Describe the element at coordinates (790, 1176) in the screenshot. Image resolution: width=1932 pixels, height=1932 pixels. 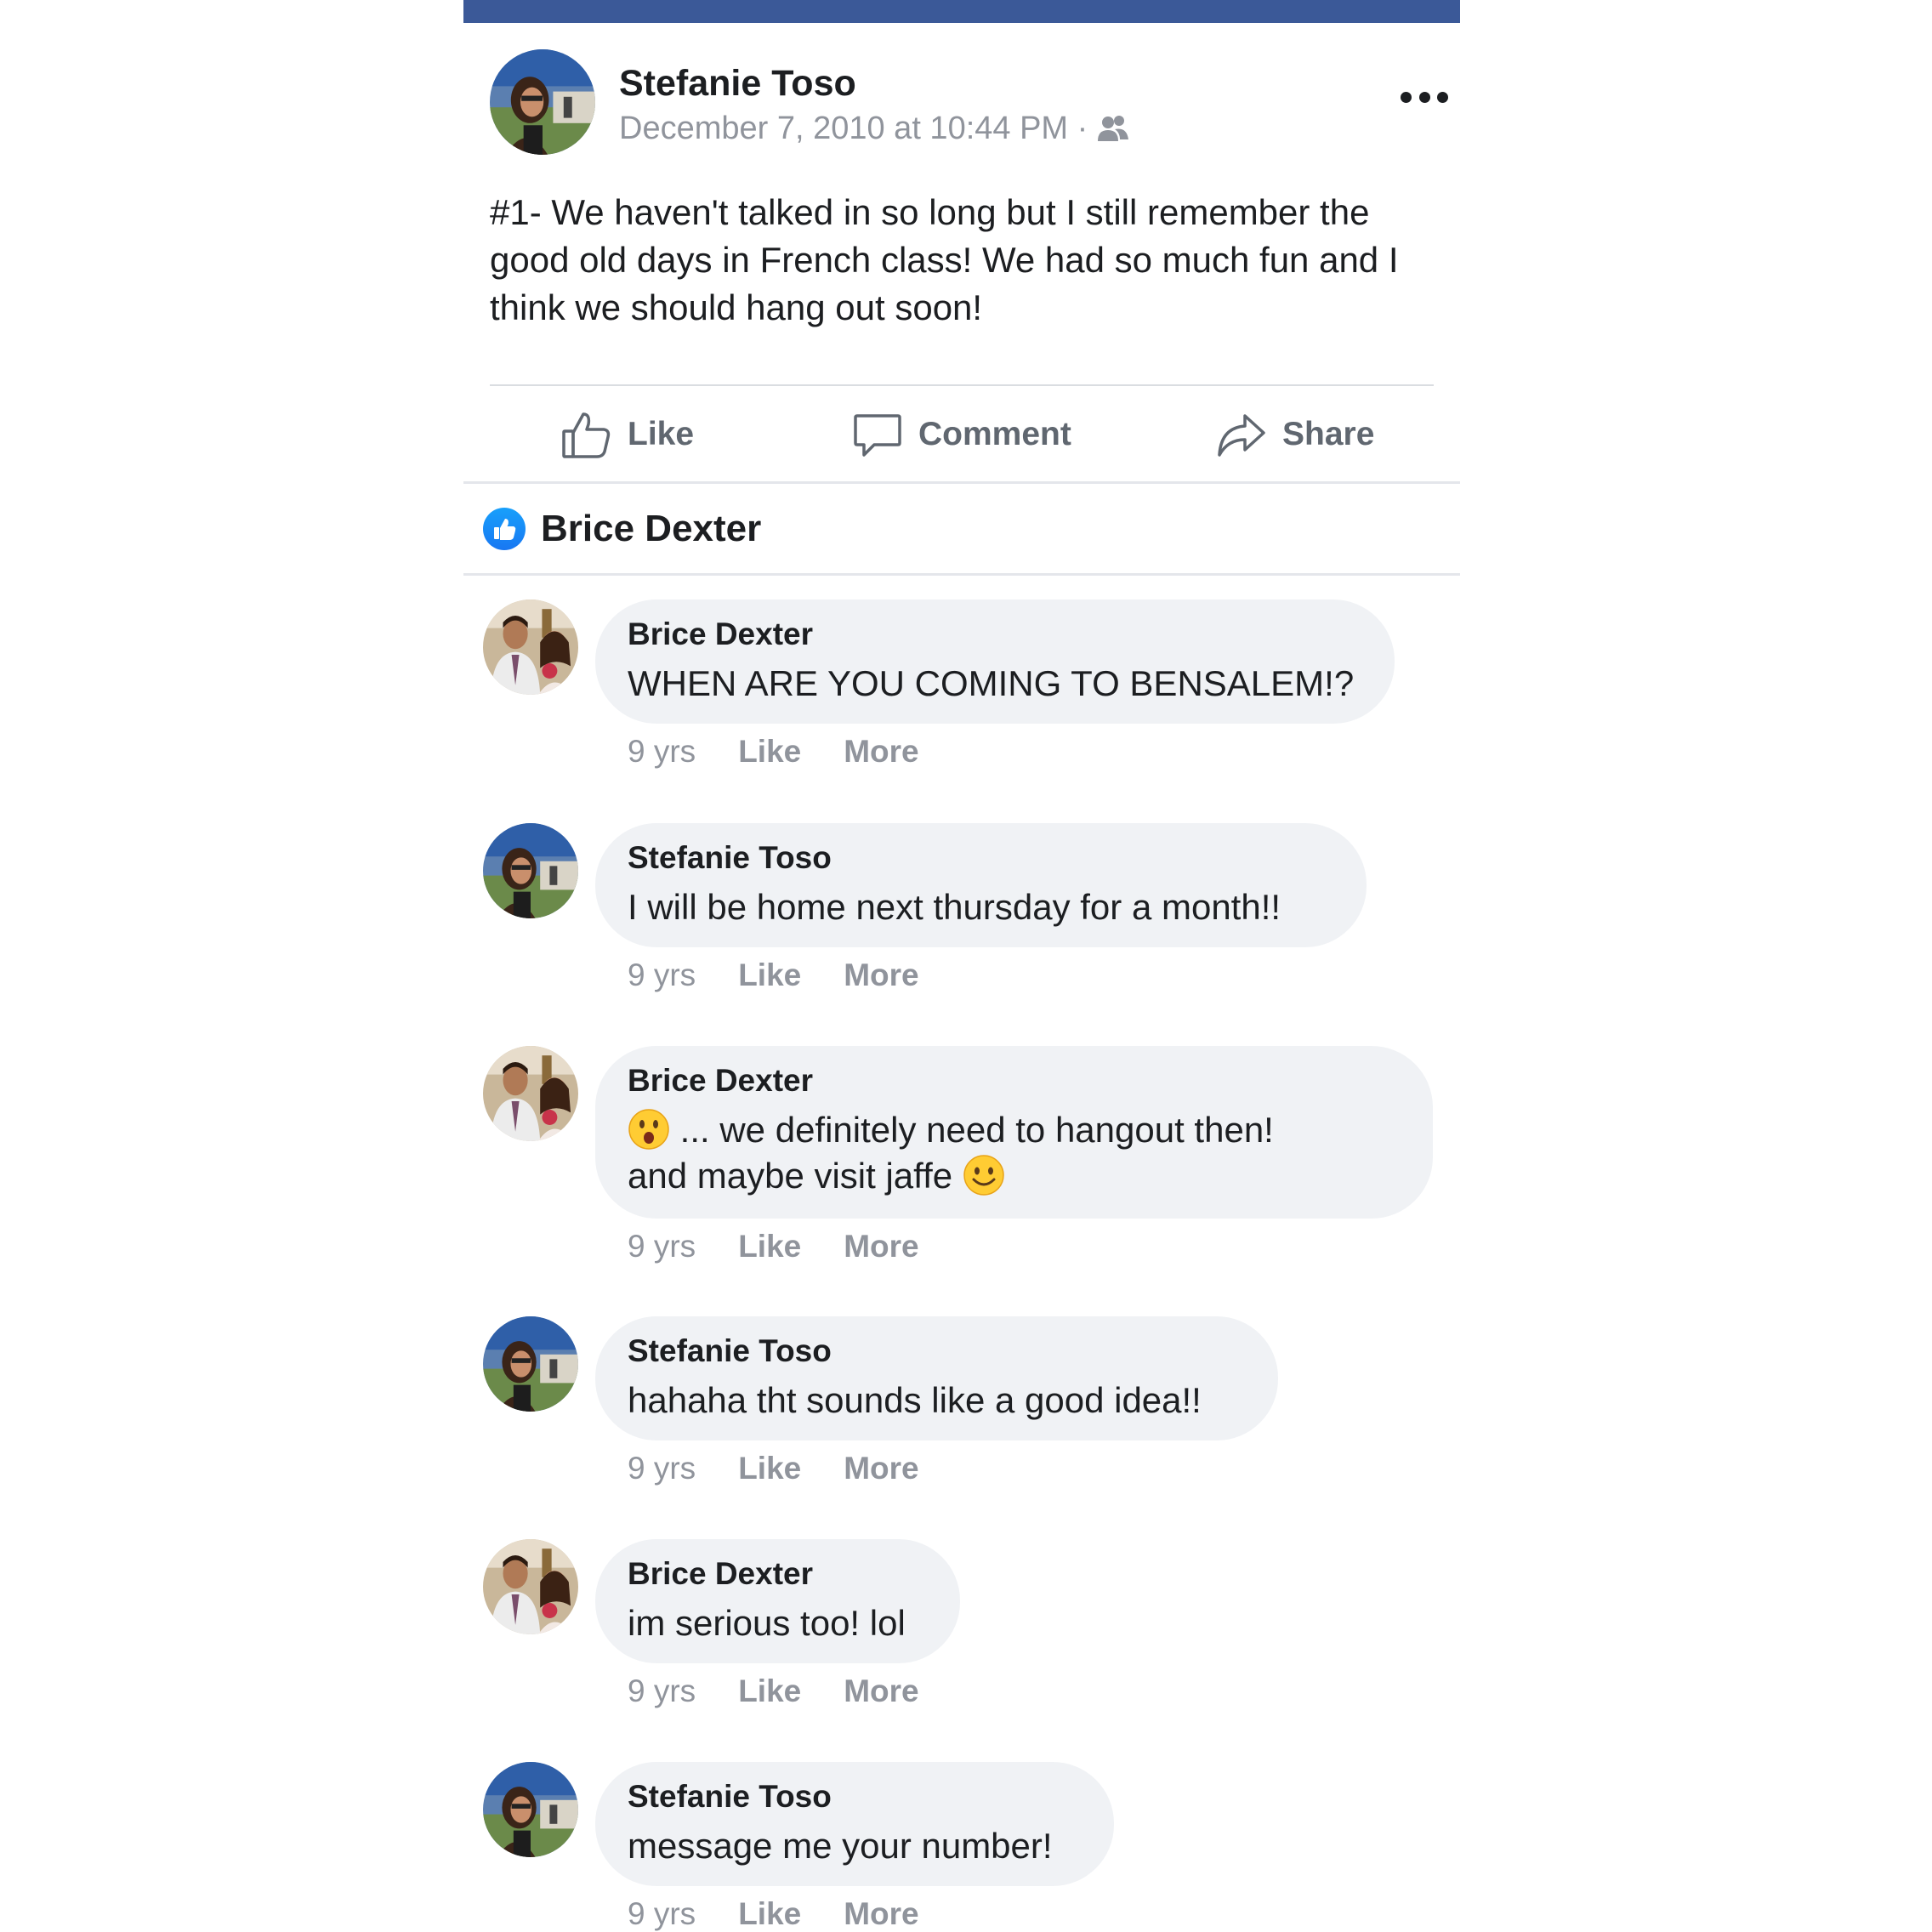
I see `comment-text-line2: and maybe visit jaffe` at that location.